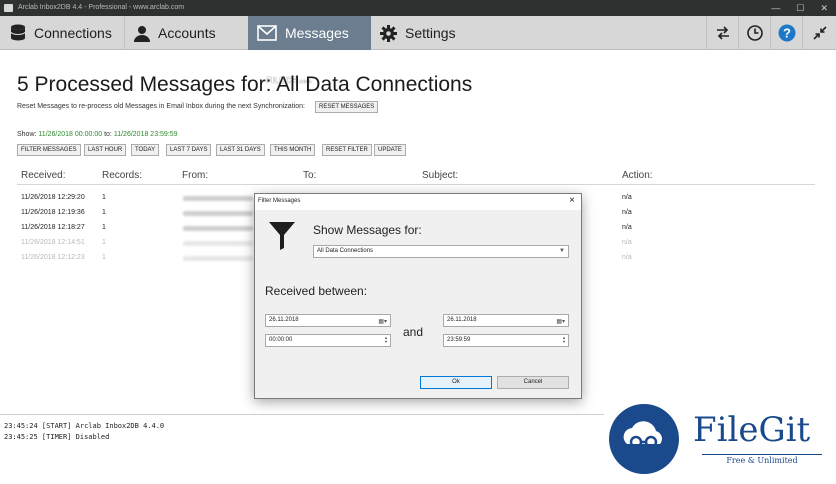 The image size is (836, 484). What do you see at coordinates (456, 382) in the screenshot?
I see `ok-button: Ok` at bounding box center [456, 382].